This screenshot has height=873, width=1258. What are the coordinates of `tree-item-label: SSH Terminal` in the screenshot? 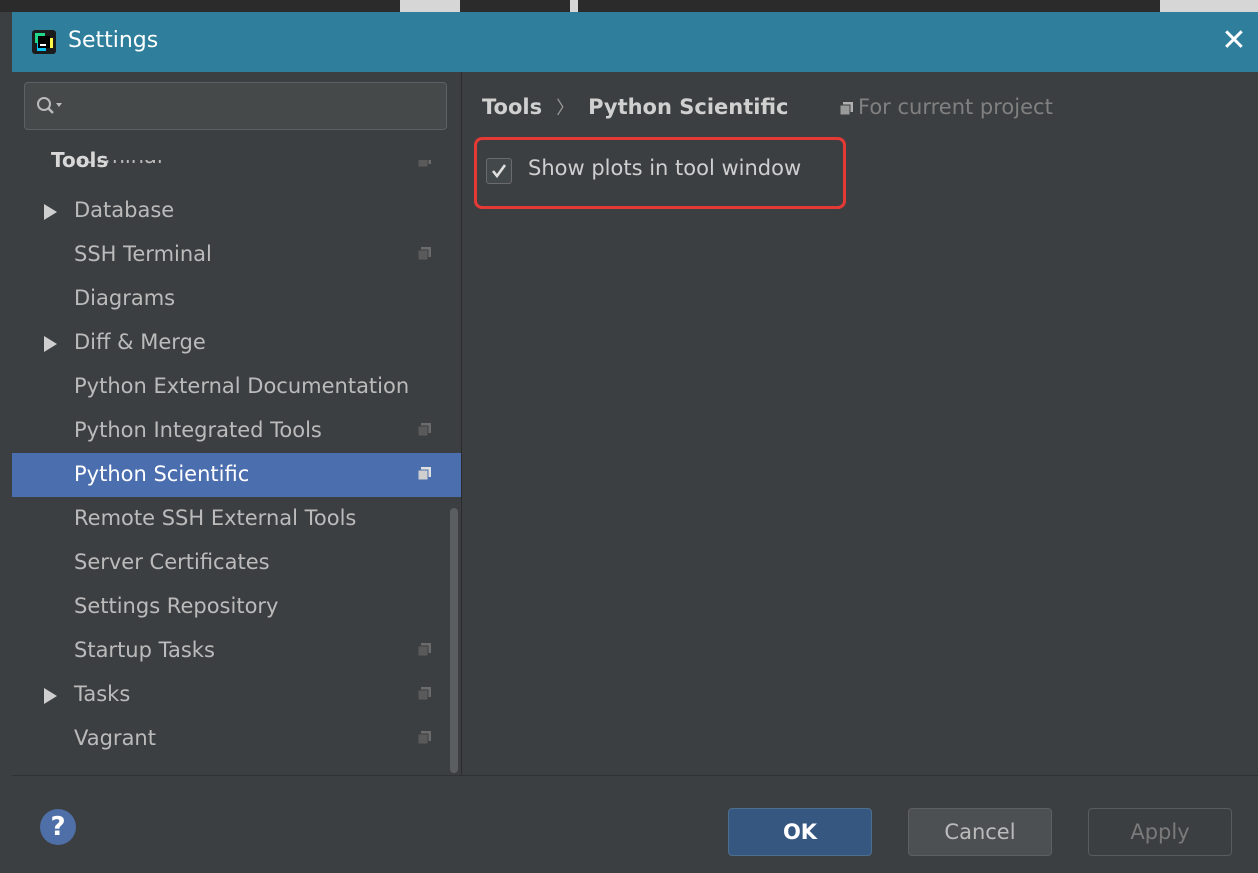 It's located at (143, 254).